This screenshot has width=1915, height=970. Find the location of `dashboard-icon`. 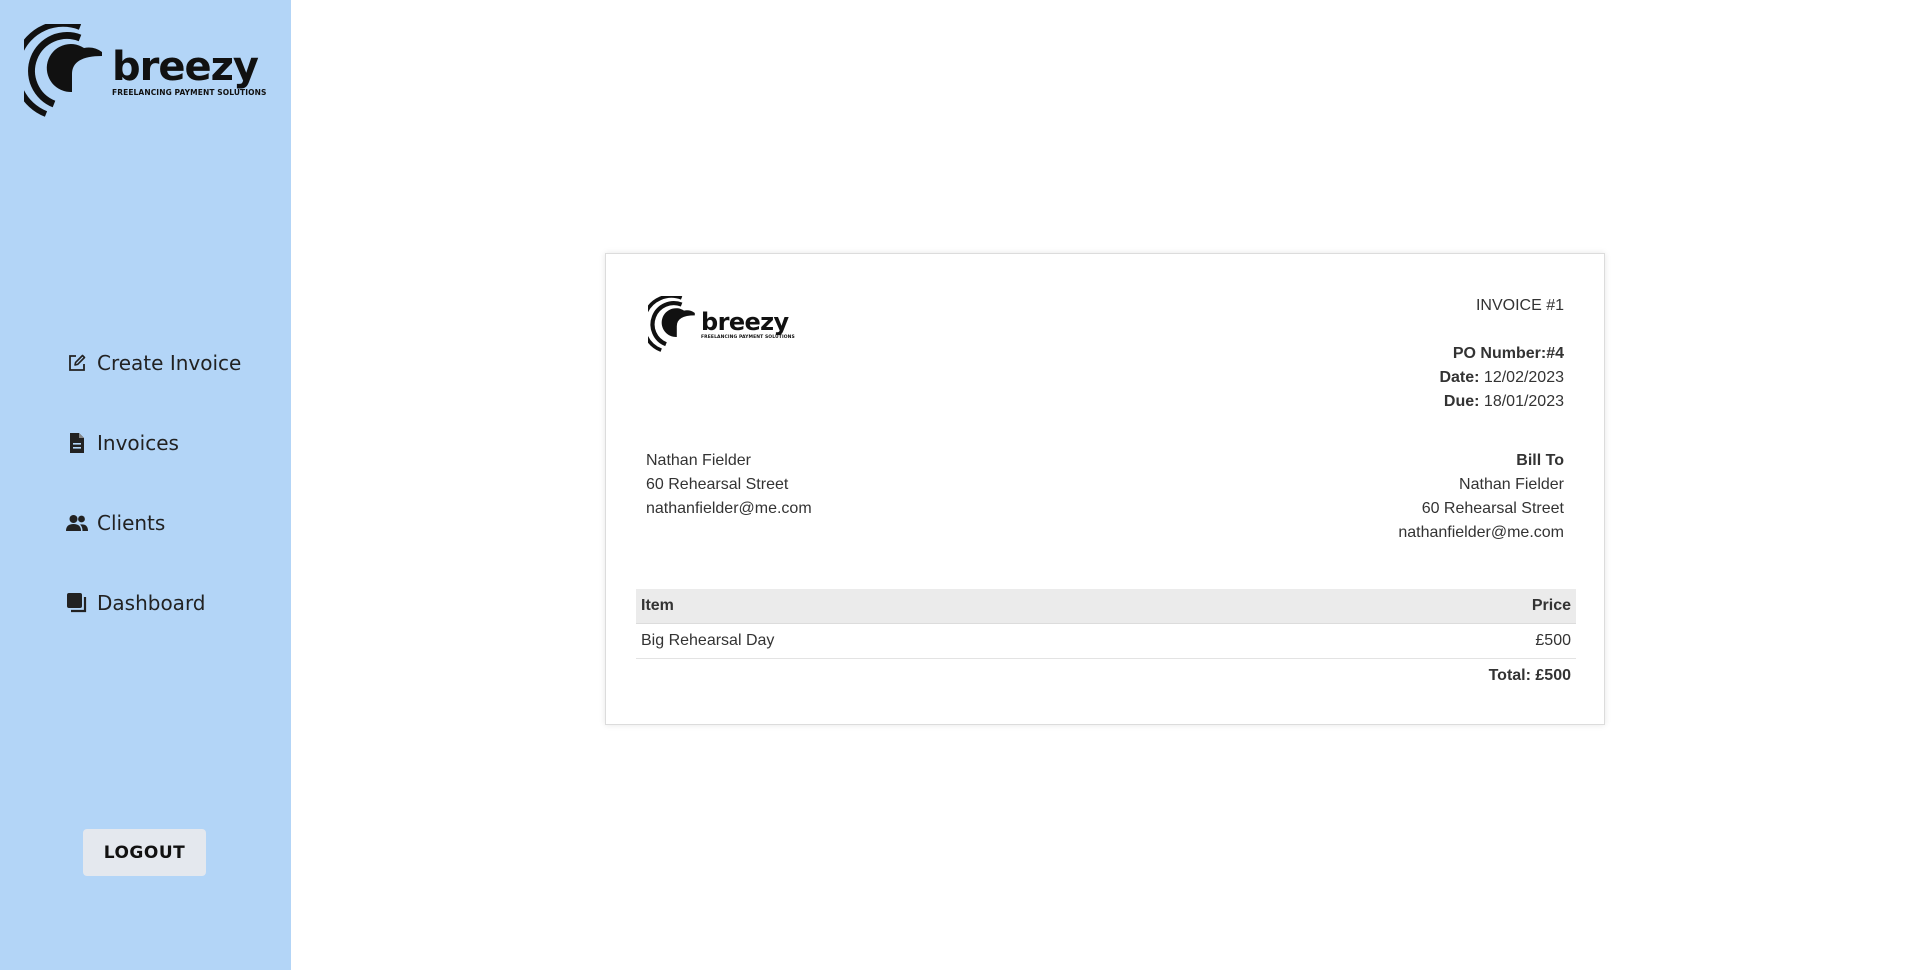

dashboard-icon is located at coordinates (77, 603).